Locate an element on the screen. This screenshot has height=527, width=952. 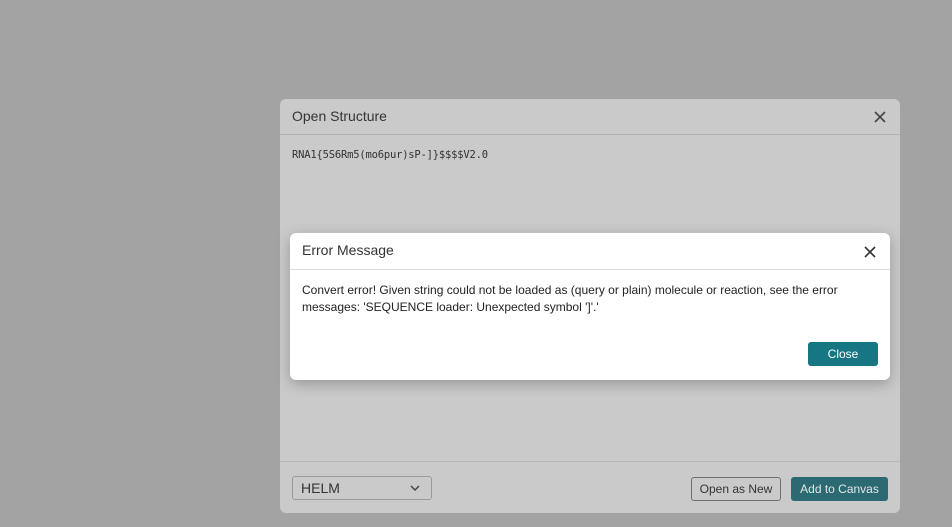
open-structure-title: Open Structure is located at coordinates (339, 116).